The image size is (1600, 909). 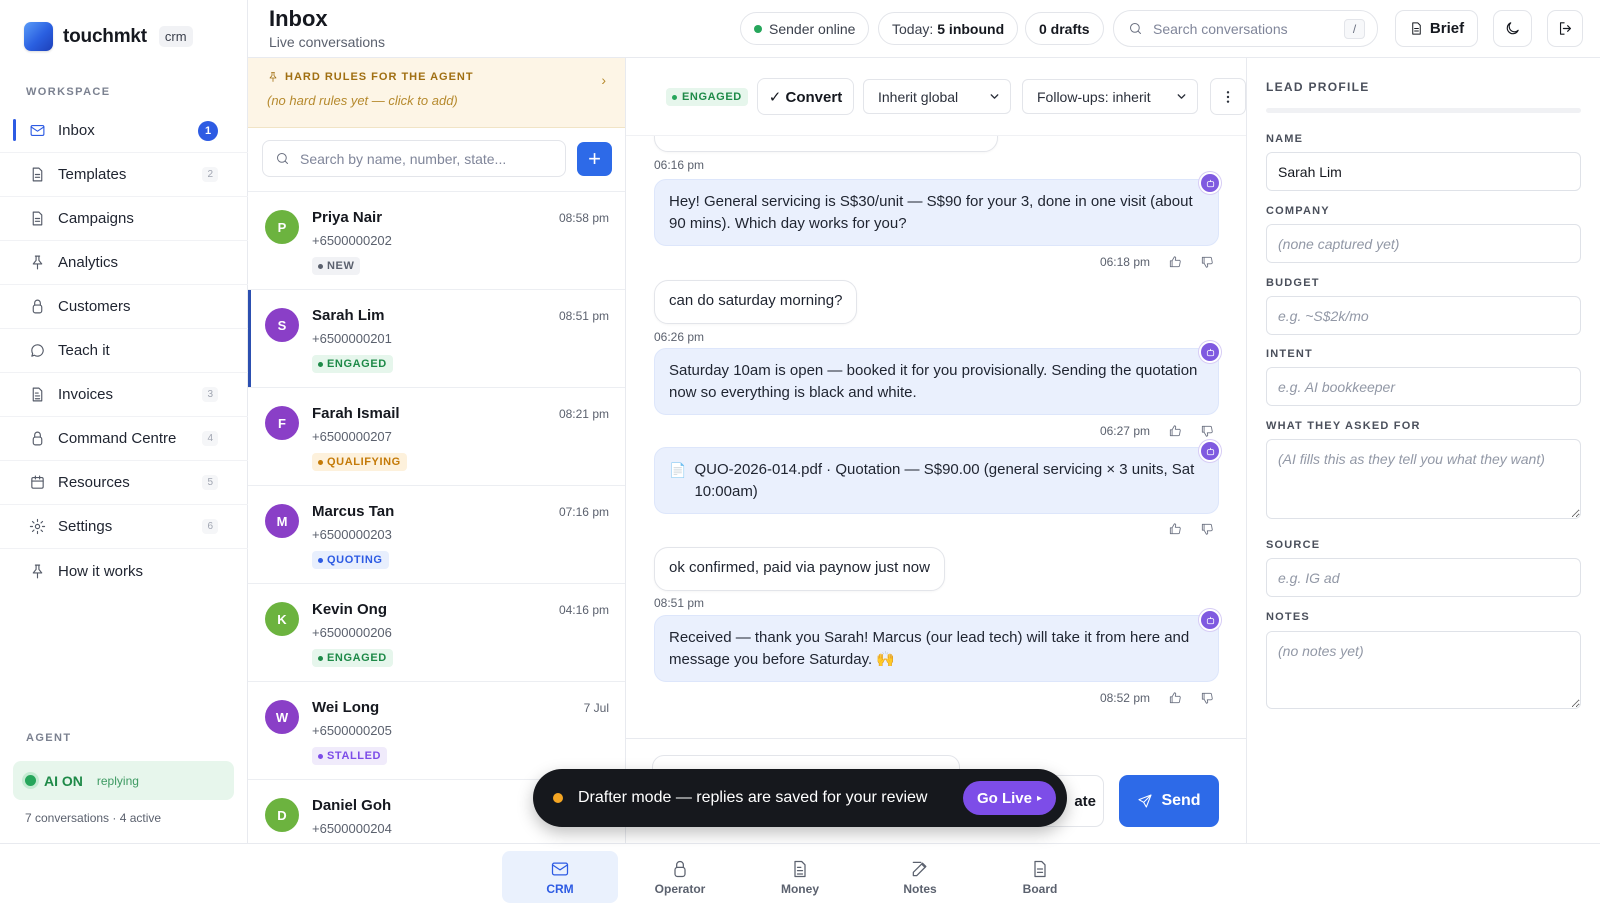 I want to click on lock-icon, so click(x=37, y=307).